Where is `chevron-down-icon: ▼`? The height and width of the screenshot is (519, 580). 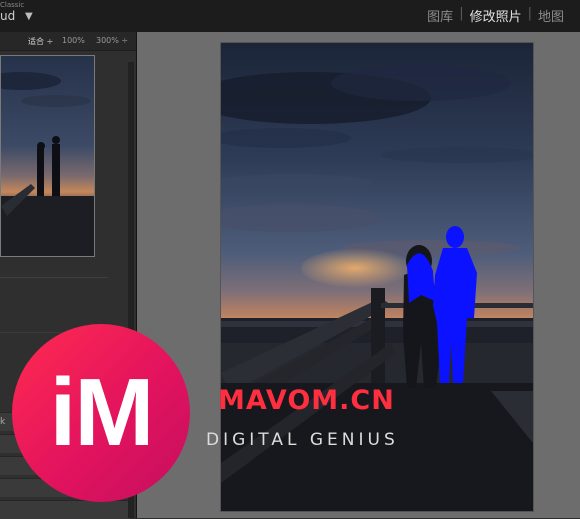
chevron-down-icon: ▼ is located at coordinates (29, 16).